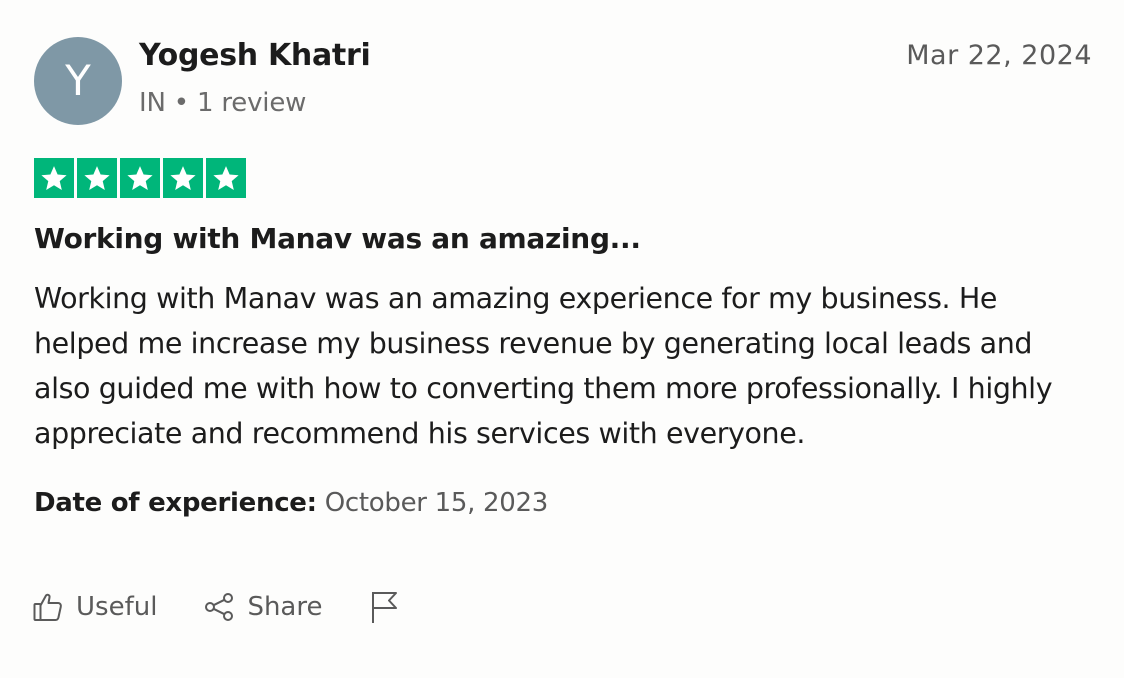 The height and width of the screenshot is (678, 1124). Describe the element at coordinates (255, 55) in the screenshot. I see `reviewer-name: Yogesh Khatri` at that location.